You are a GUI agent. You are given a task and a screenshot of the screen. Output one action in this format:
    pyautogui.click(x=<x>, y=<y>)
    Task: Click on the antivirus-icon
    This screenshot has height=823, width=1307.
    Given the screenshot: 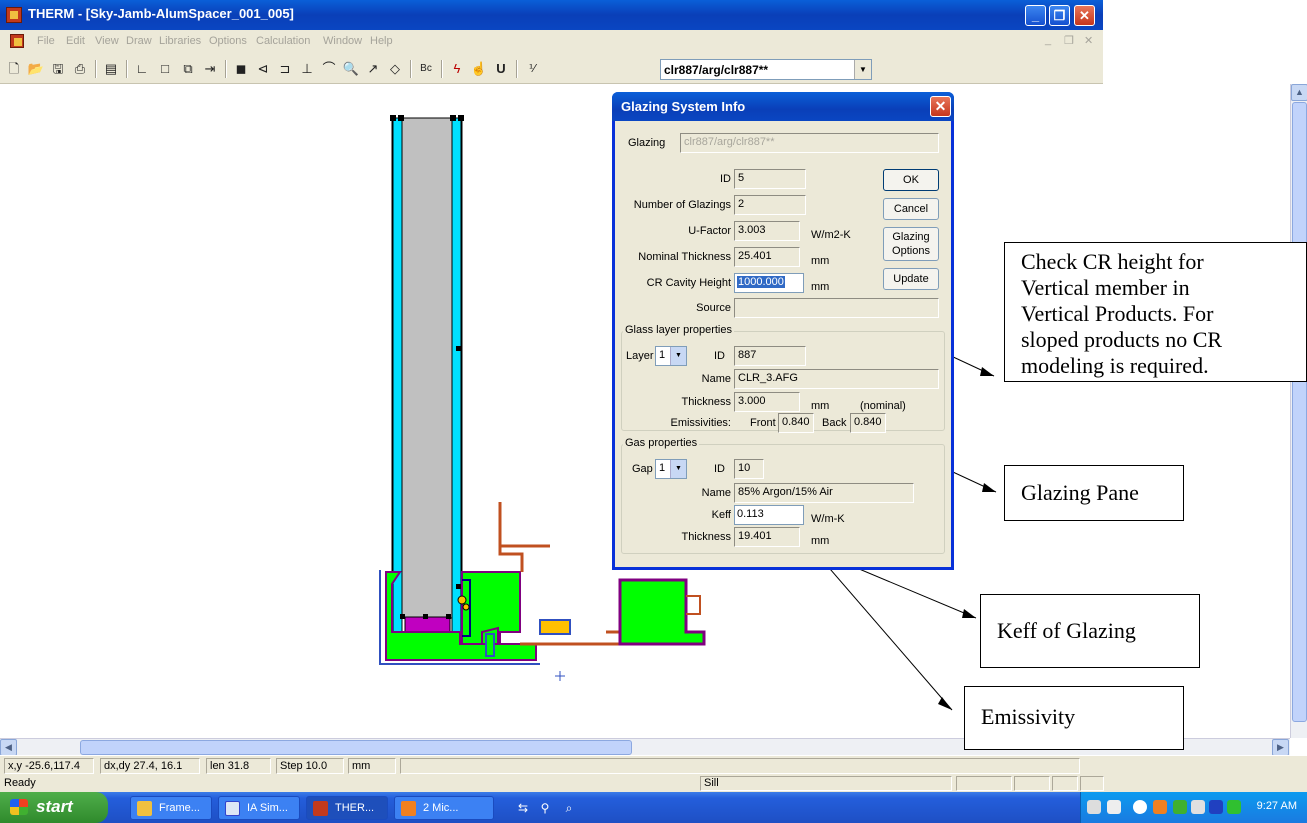 What is the action you would take?
    pyautogui.click(x=1180, y=807)
    